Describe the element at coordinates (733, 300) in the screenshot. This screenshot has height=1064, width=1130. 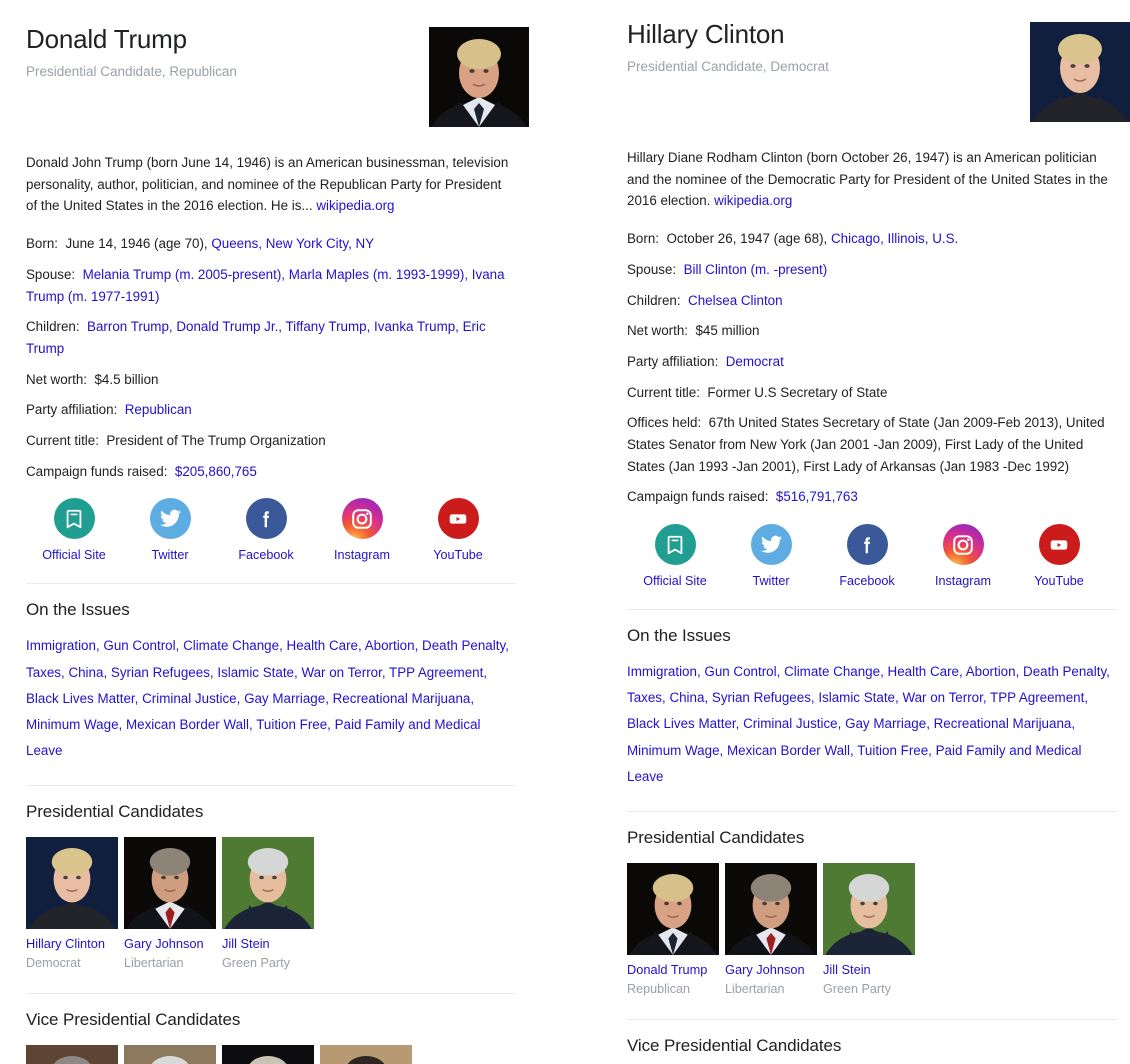
I see `fact-value-link: Chelsea Clinton` at that location.